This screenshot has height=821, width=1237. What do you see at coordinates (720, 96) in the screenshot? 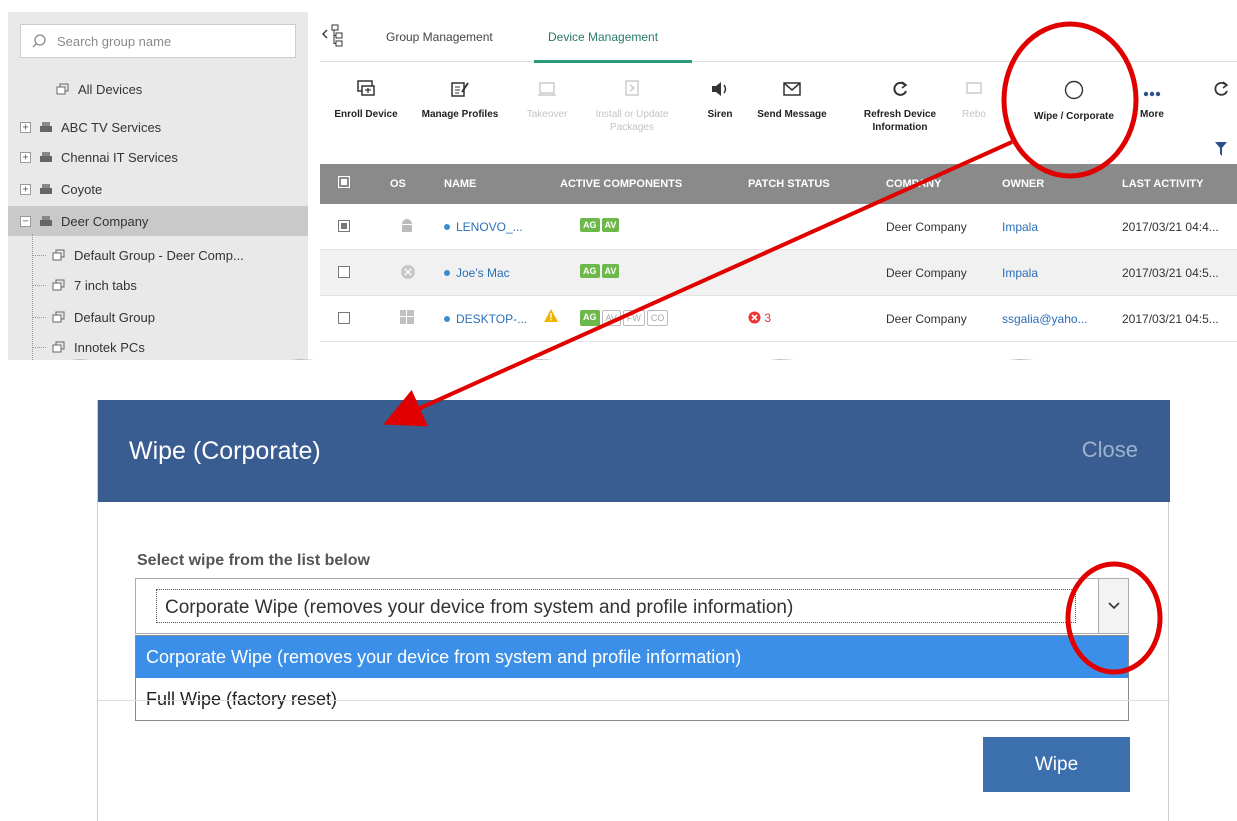
I see `siren-button: Siren` at bounding box center [720, 96].